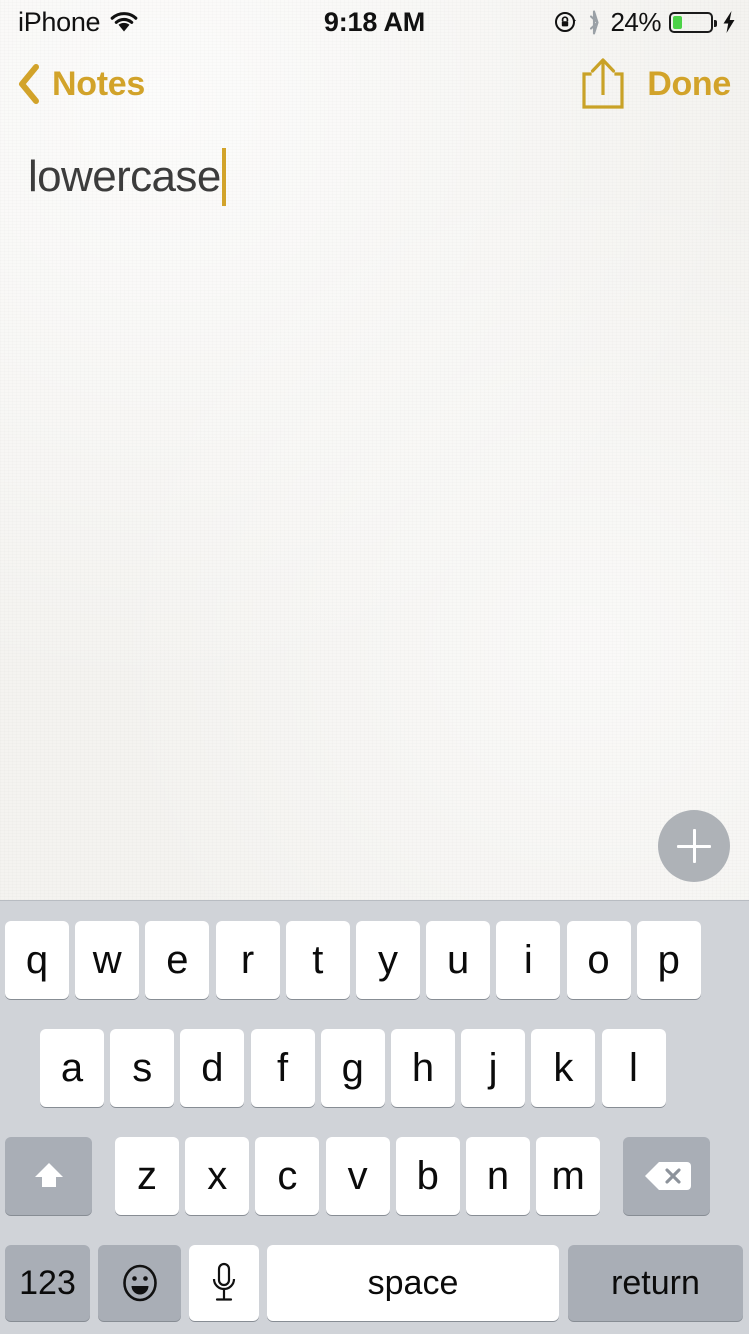 The height and width of the screenshot is (1334, 749). What do you see at coordinates (594, 22) in the screenshot?
I see `bluetooth-icon` at bounding box center [594, 22].